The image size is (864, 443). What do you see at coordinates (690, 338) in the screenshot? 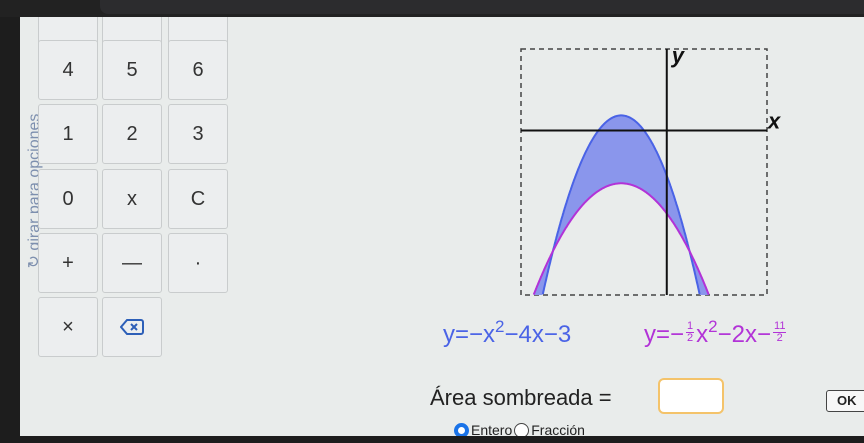
I see `eq2-frac1-den: 2` at bounding box center [690, 338].